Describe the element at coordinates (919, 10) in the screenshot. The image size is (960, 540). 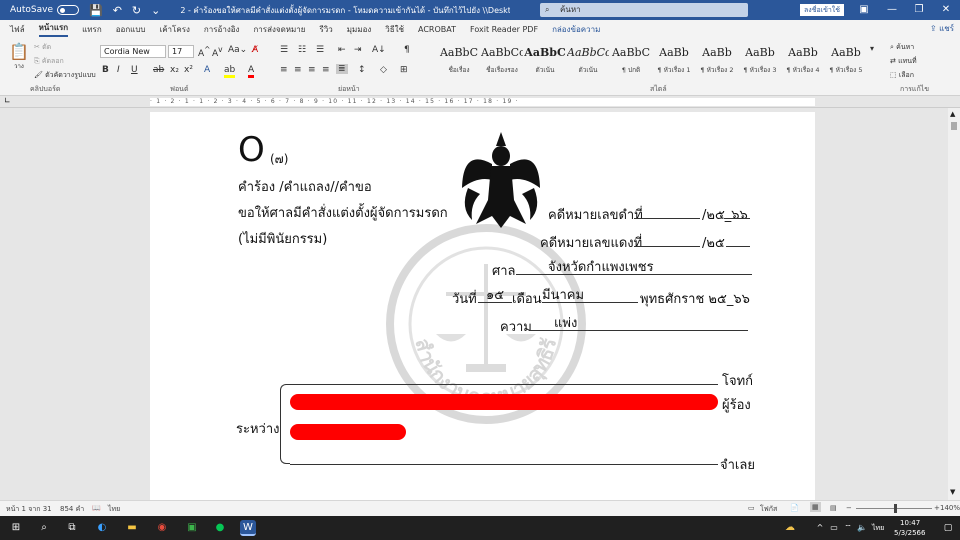
I see `restore-button: ❐` at that location.